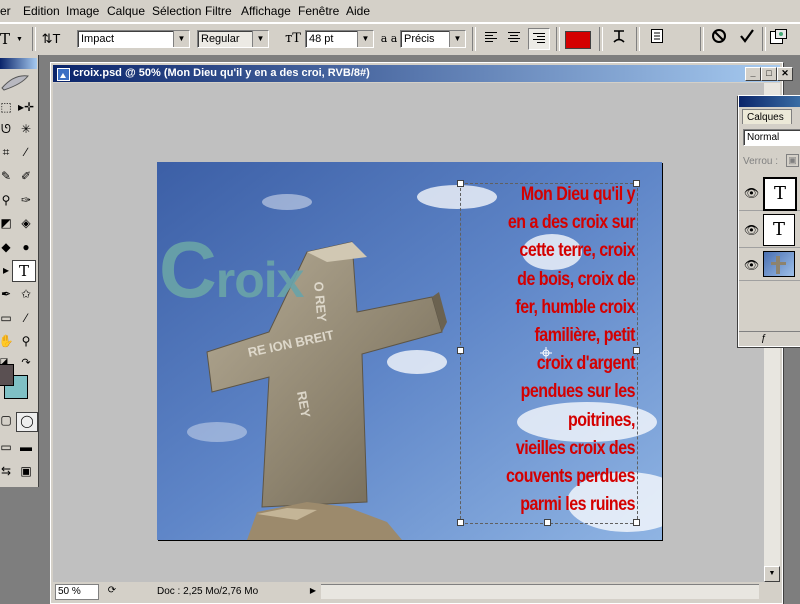 This screenshot has width=800, height=604. What do you see at coordinates (7, 107) in the screenshot?
I see `marquee-tool-icon: ⬚` at bounding box center [7, 107].